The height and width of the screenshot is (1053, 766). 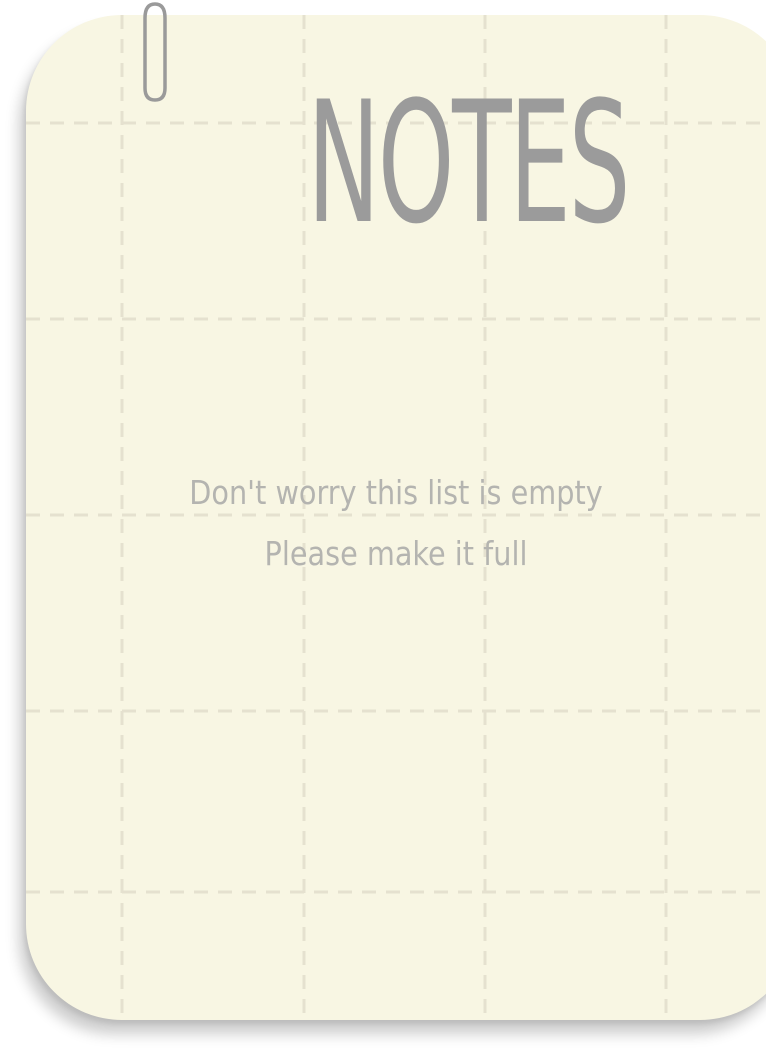 What do you see at coordinates (396, 553) in the screenshot?
I see `empty-state-line-2: Please make it full` at bounding box center [396, 553].